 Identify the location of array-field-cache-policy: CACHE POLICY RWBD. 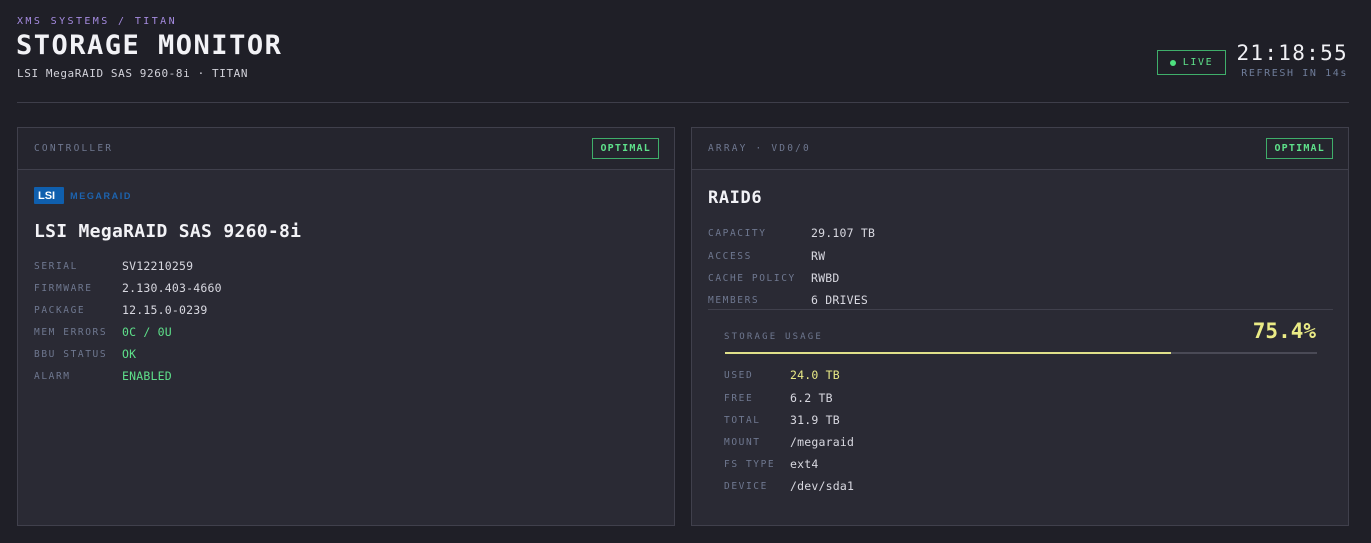
(1008, 278).